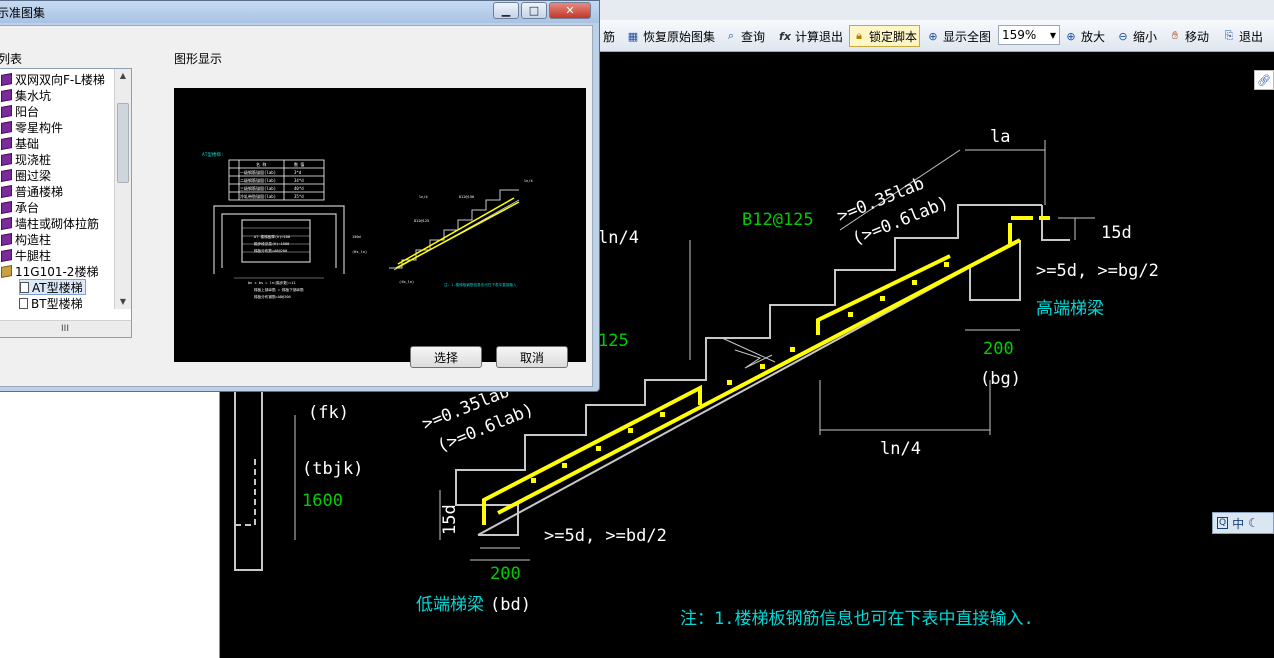  What do you see at coordinates (33, 175) in the screenshot?
I see `tree-item-label: 圈过梁` at bounding box center [33, 175].